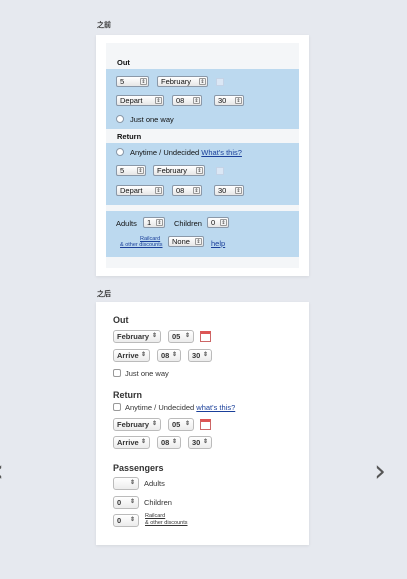  What do you see at coordinates (205, 336) in the screenshot?
I see `after-out-calendar-icon` at bounding box center [205, 336].